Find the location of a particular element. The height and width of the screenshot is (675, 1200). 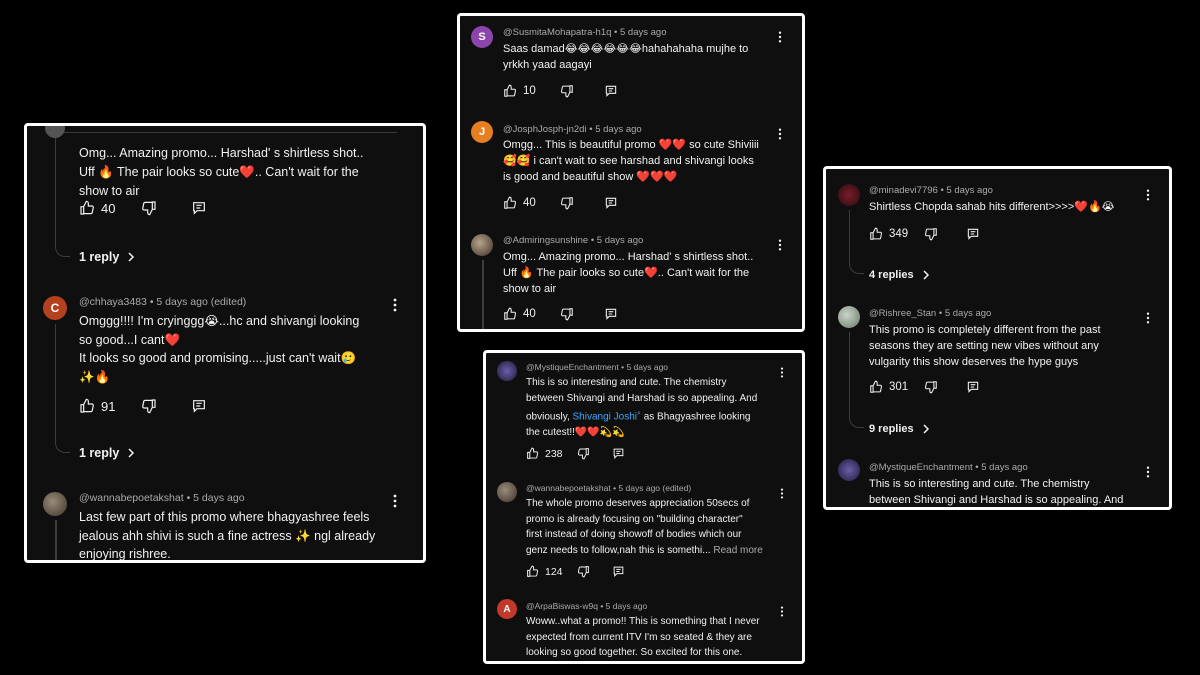

comment-meta: @MystiqueEnchantment • 5 days ago is located at coordinates (597, 367).